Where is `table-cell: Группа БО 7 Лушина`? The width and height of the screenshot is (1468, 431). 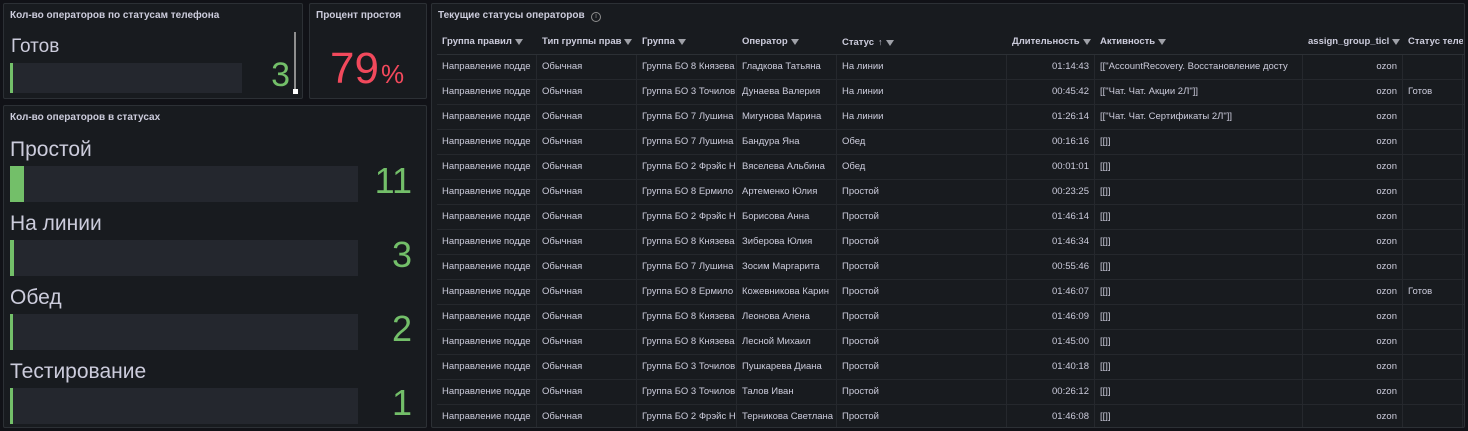
table-cell: Группа БО 7 Лушина is located at coordinates (687, 142).